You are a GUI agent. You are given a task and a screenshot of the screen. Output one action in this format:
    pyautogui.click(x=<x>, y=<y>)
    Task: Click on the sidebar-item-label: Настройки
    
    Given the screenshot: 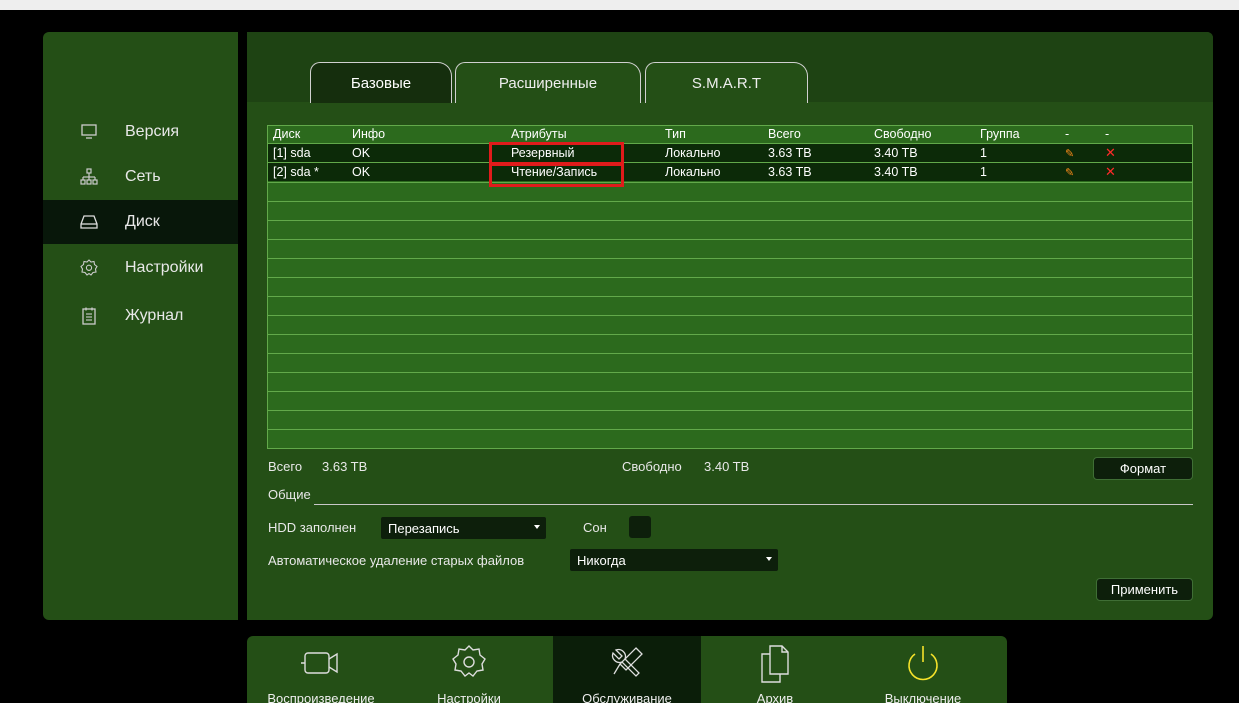 What is the action you would take?
    pyautogui.click(x=164, y=267)
    